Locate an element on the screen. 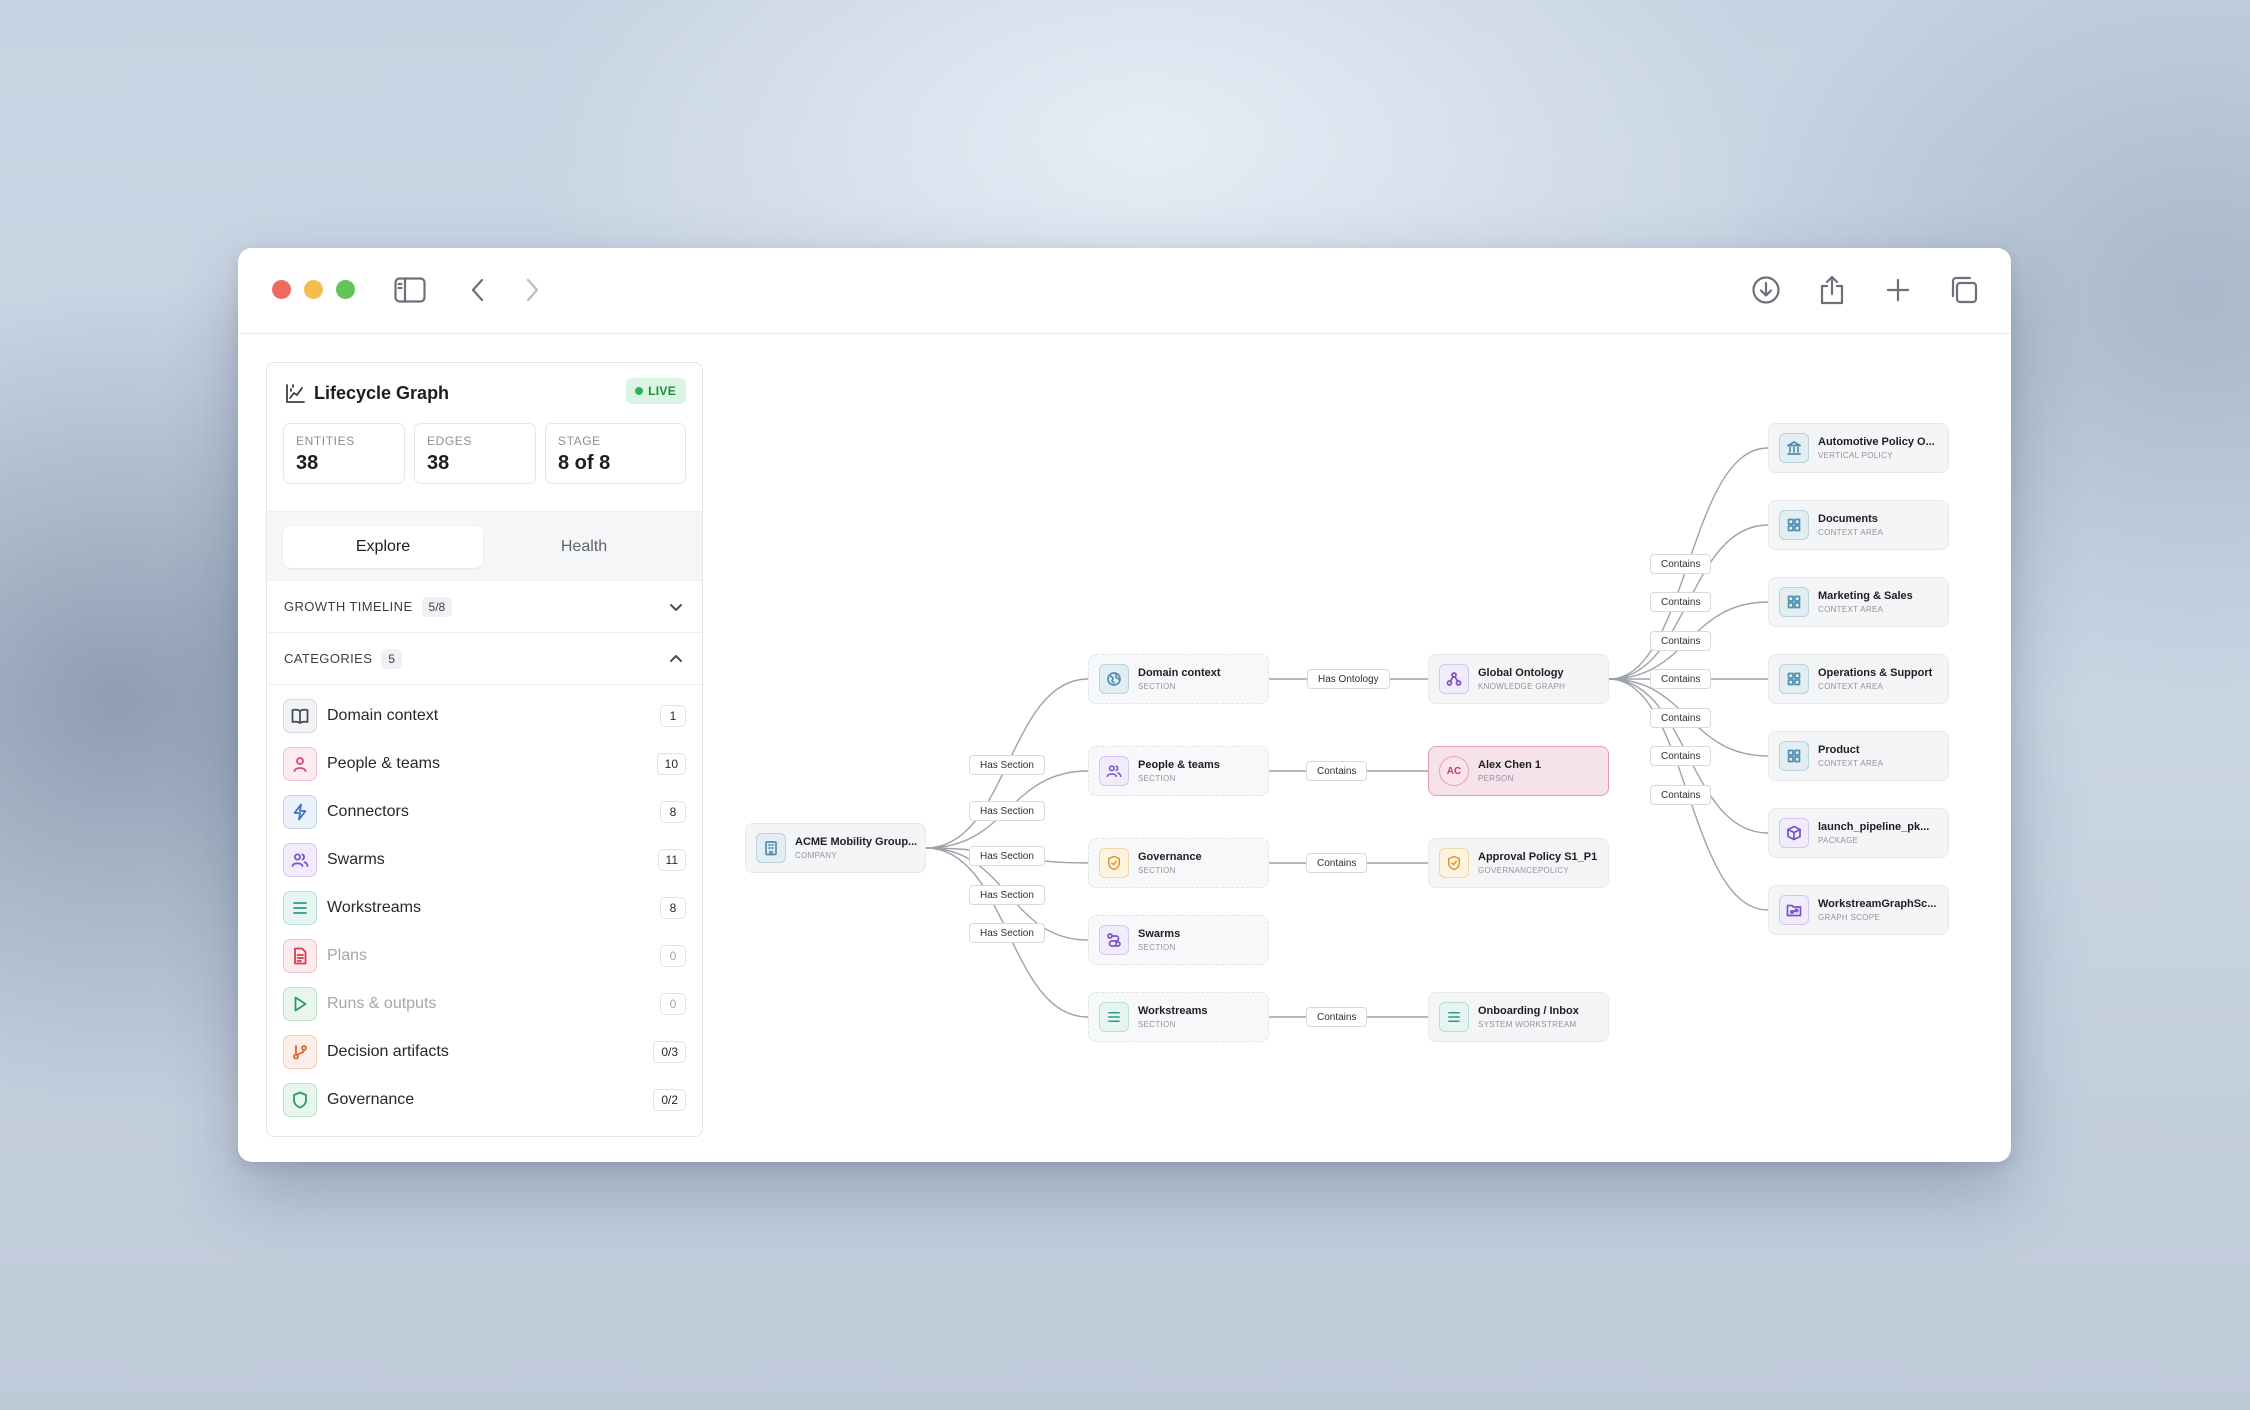 Image resolution: width=2250 pixels, height=1410 pixels. node-alex-chen: AC Alex Chen 1 PERSON is located at coordinates (1518, 771).